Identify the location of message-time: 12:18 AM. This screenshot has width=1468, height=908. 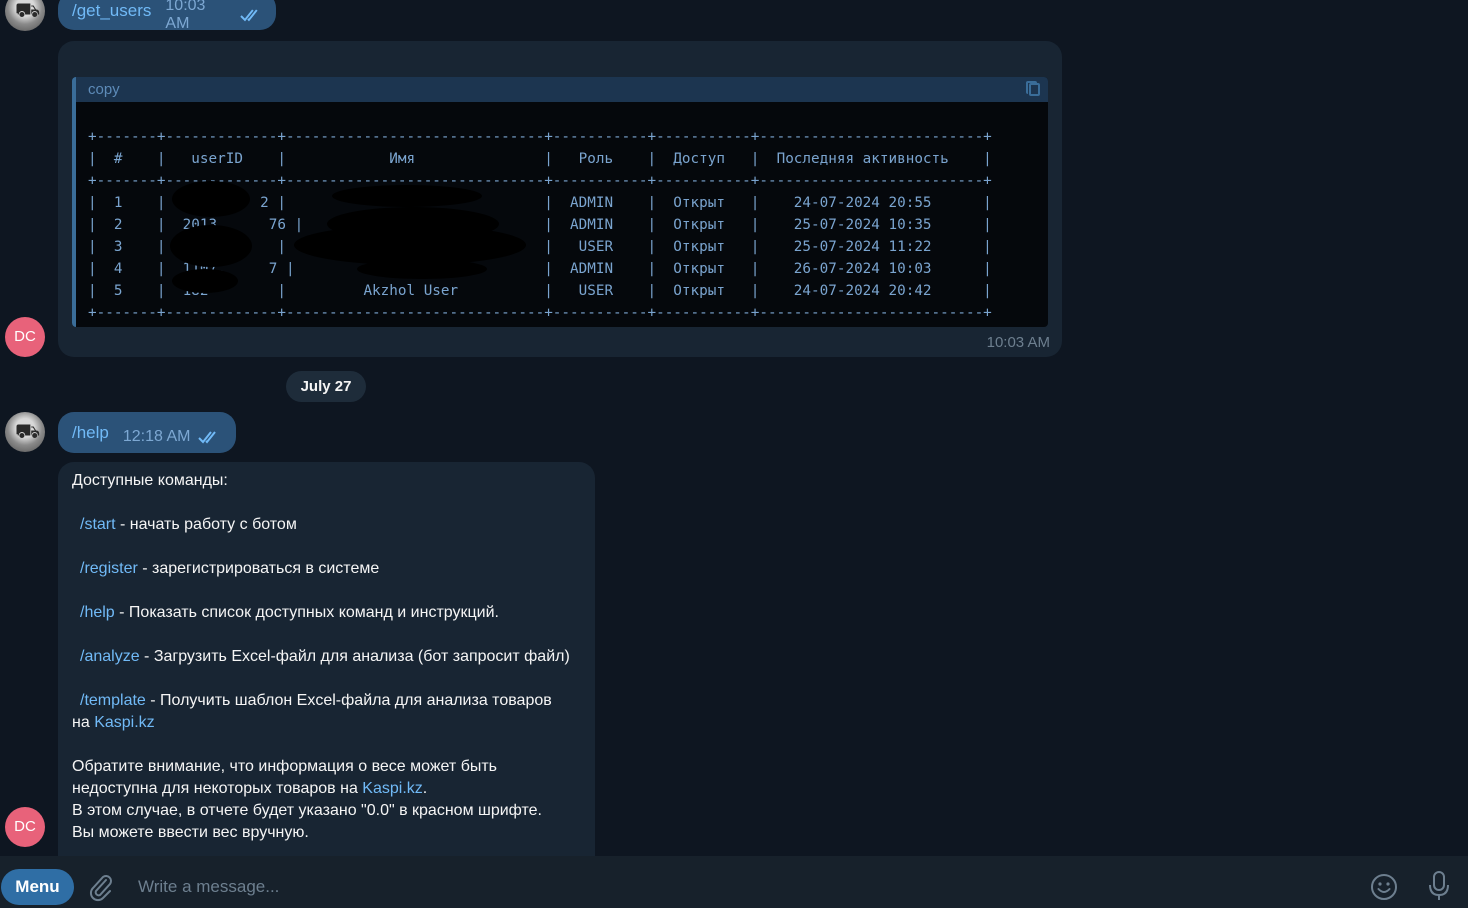
(156, 436).